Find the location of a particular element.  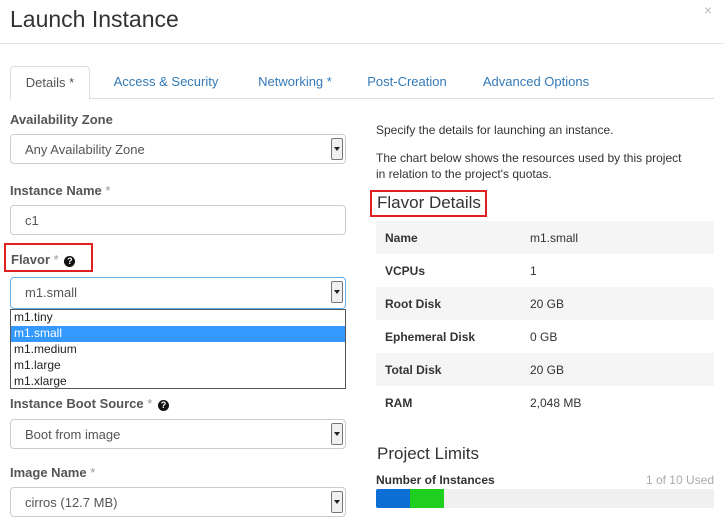

flavor-option: m1.medium is located at coordinates (178, 350).